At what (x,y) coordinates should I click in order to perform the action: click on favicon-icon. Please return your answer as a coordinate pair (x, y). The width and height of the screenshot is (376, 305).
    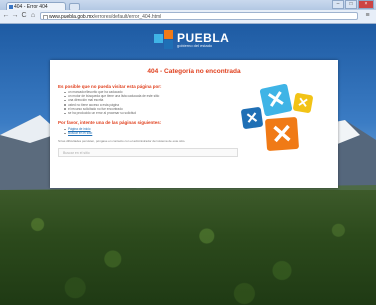
    Looking at the image, I should click on (11, 7).